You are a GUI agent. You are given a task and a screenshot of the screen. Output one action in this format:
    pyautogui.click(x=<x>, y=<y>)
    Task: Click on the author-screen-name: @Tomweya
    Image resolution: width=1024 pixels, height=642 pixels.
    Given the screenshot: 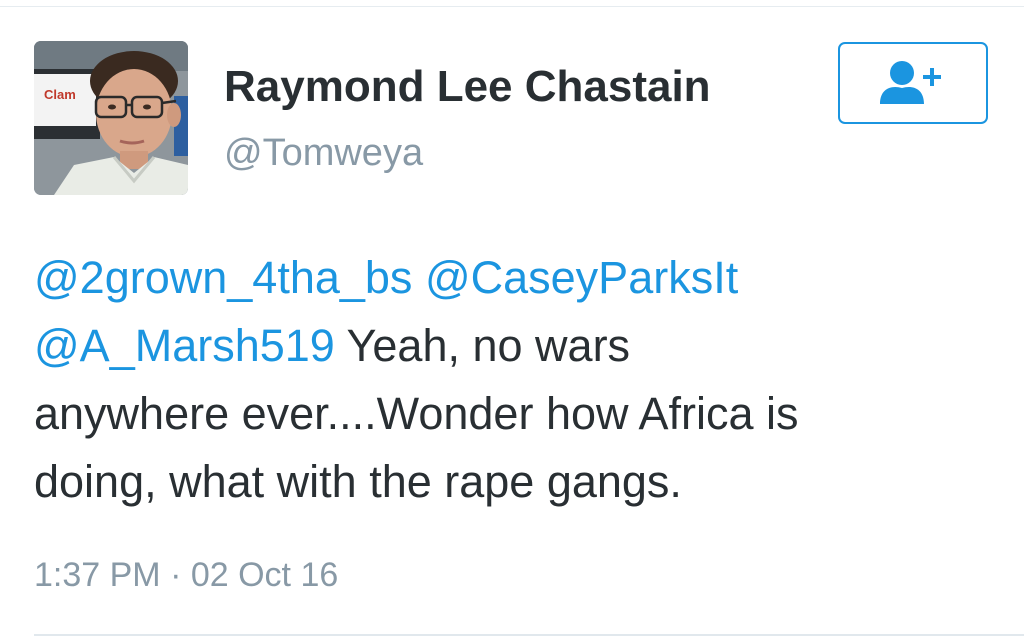 What is the action you would take?
    pyautogui.click(x=323, y=153)
    